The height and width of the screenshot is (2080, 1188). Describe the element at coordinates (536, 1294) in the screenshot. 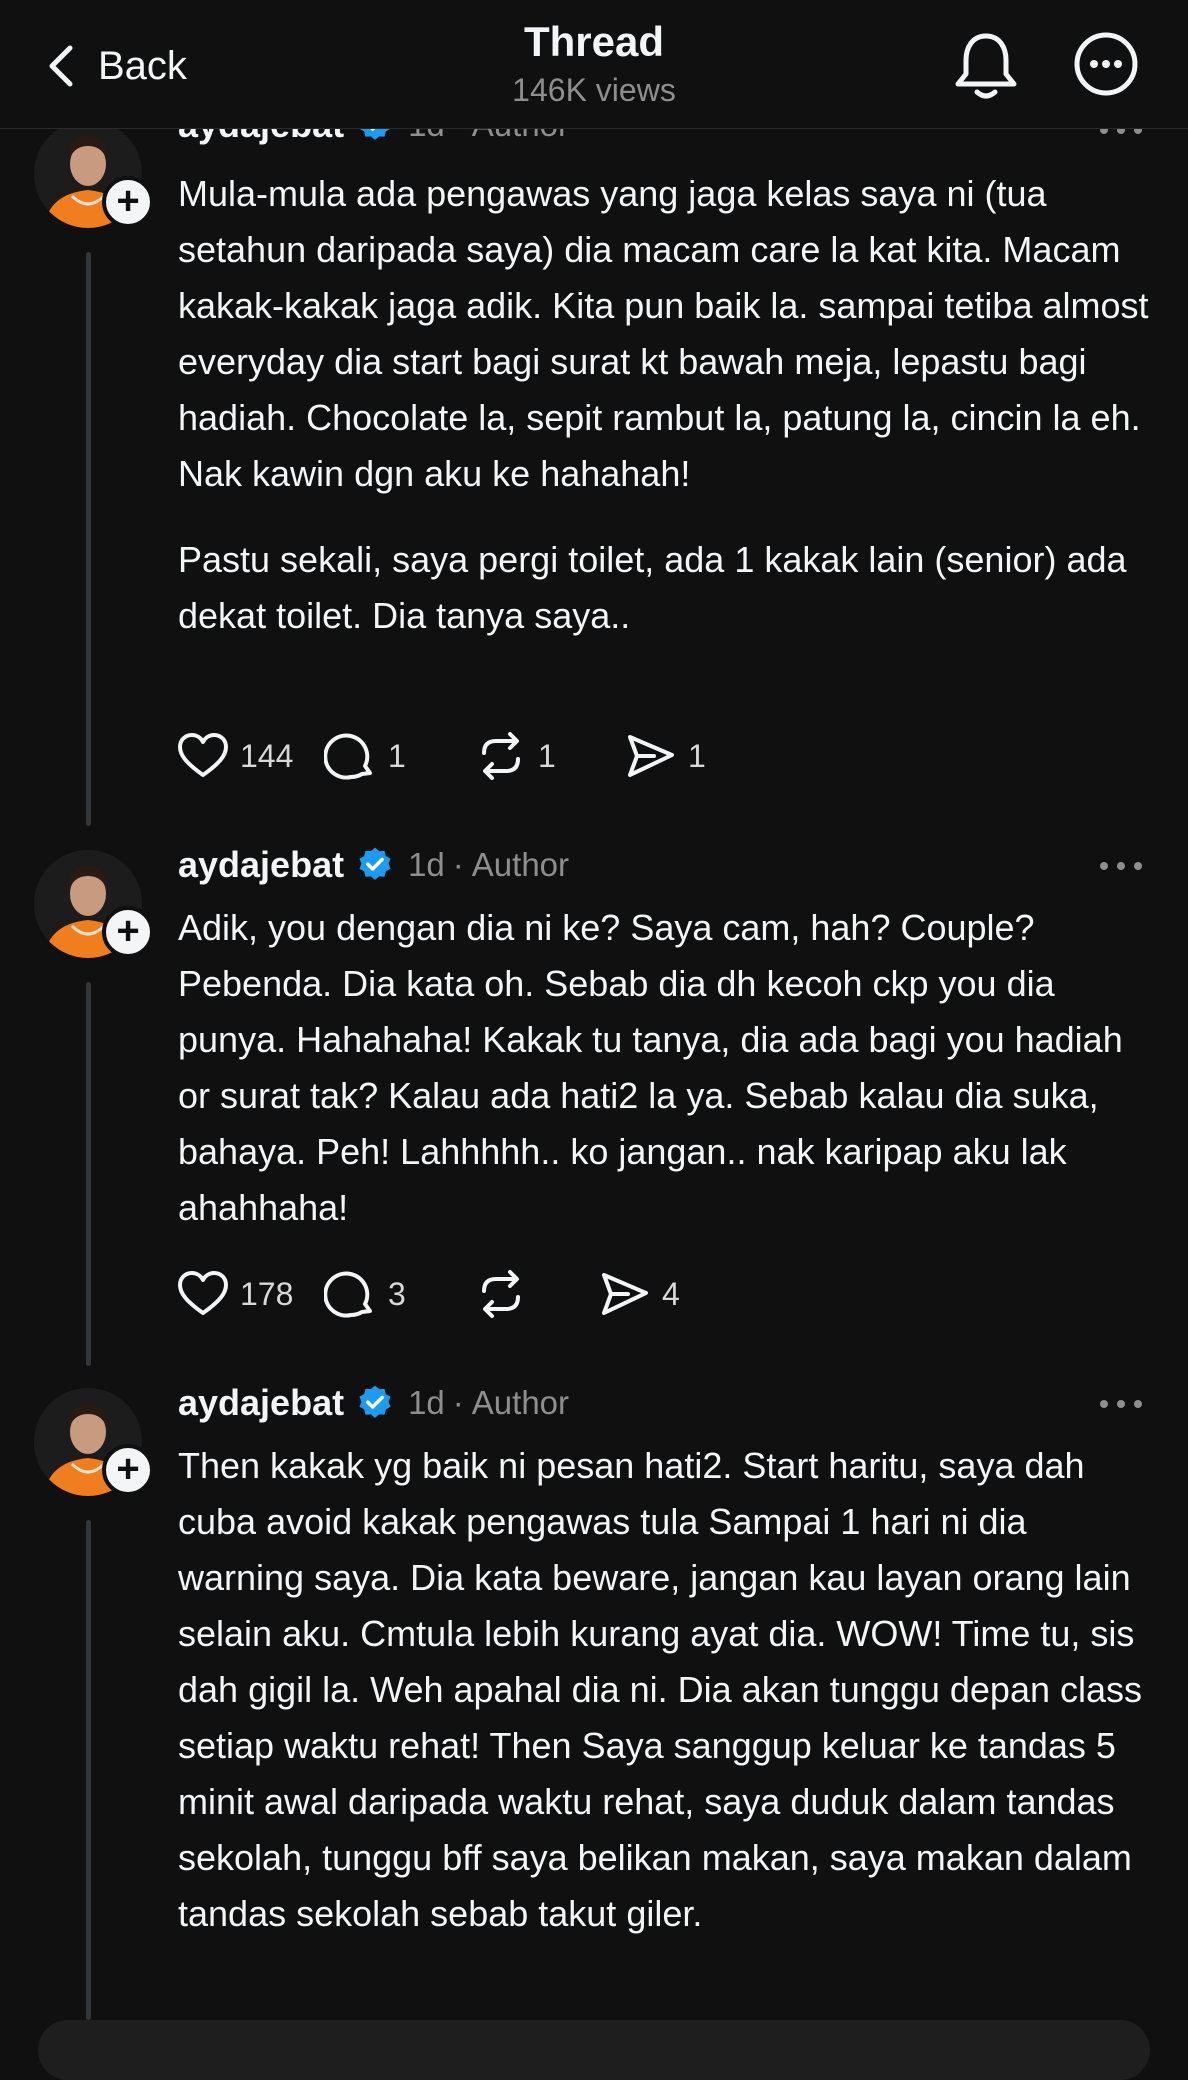

I see `repost-button` at that location.